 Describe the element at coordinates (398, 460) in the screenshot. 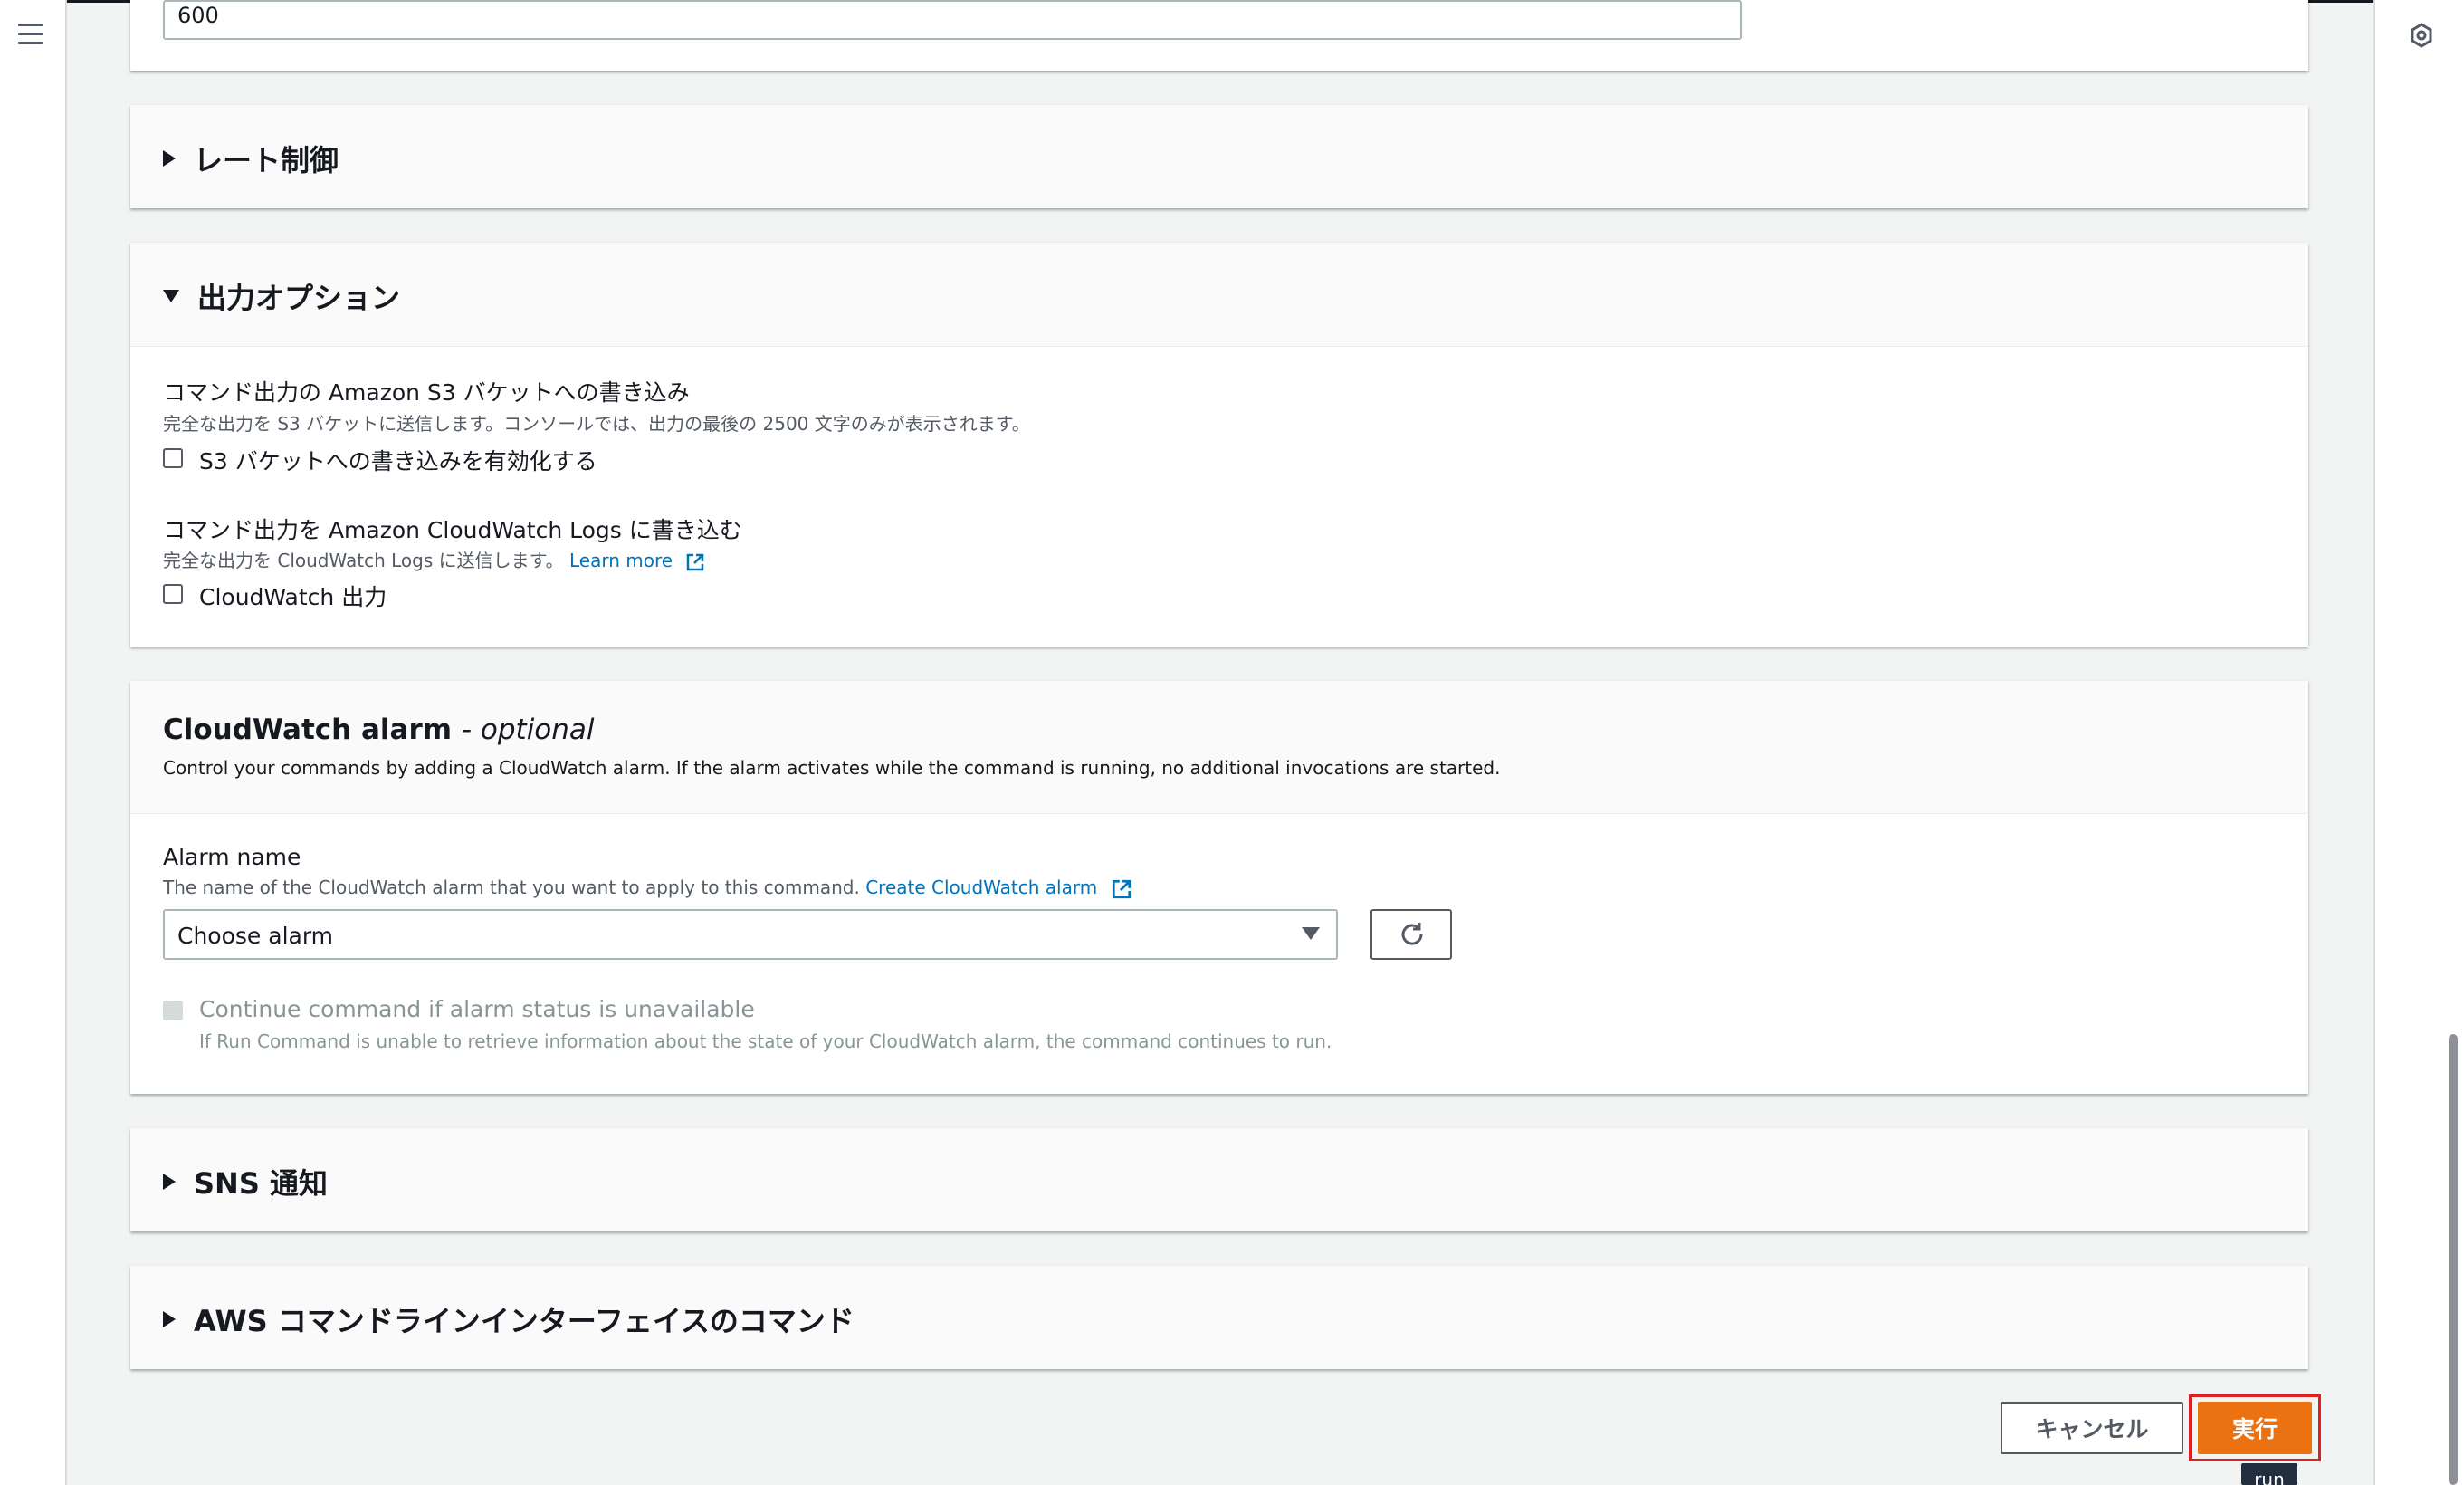

I see `s3-enable-label: S3 バケットへの書き込みを有効化する` at that location.